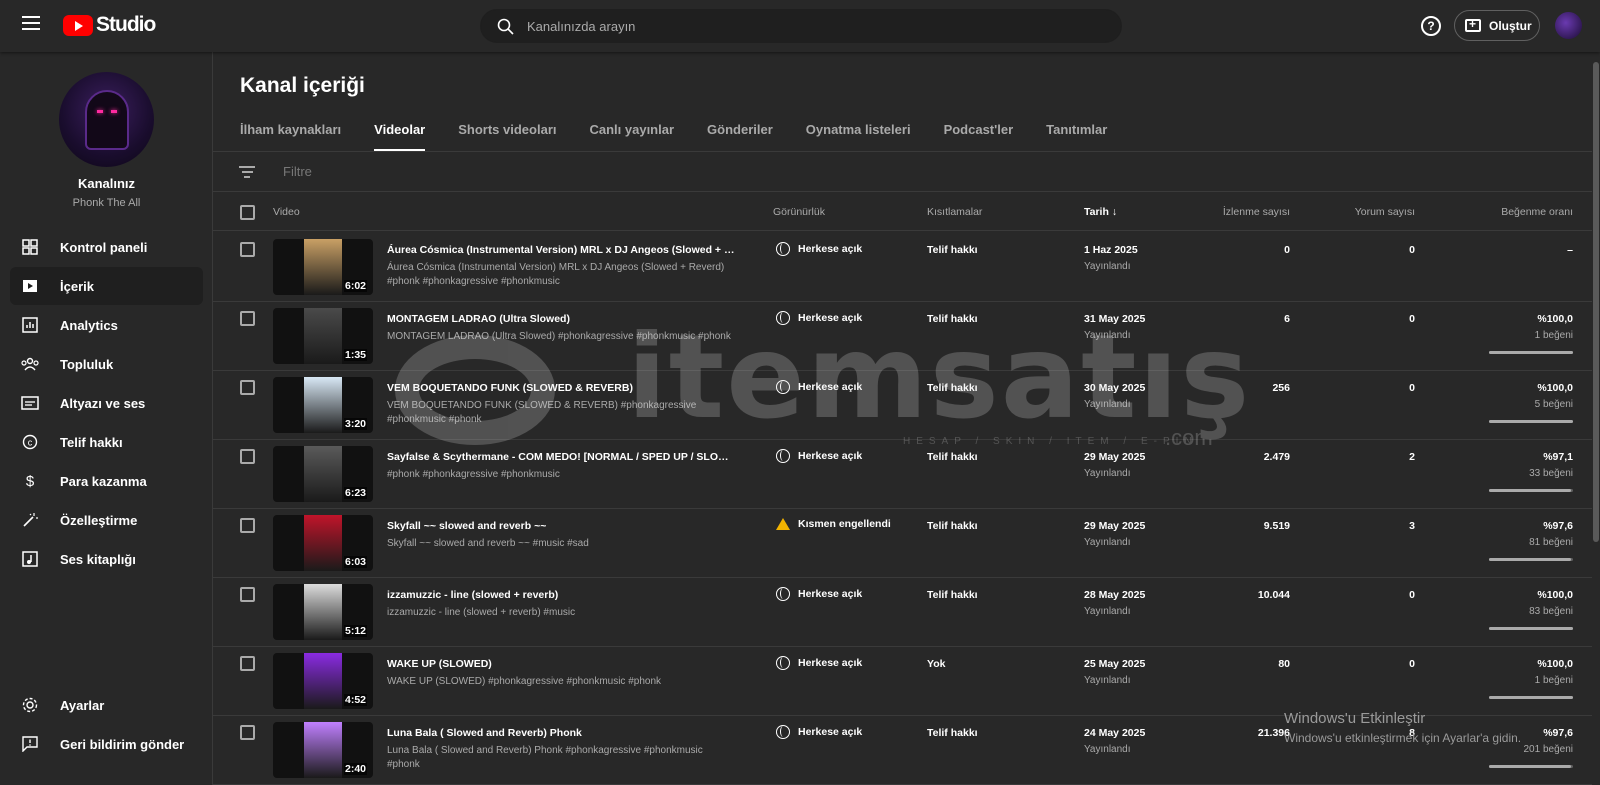 The width and height of the screenshot is (1600, 785). Describe the element at coordinates (1553, 680) in the screenshot. I see `likes-count: 1 beğeni` at that location.